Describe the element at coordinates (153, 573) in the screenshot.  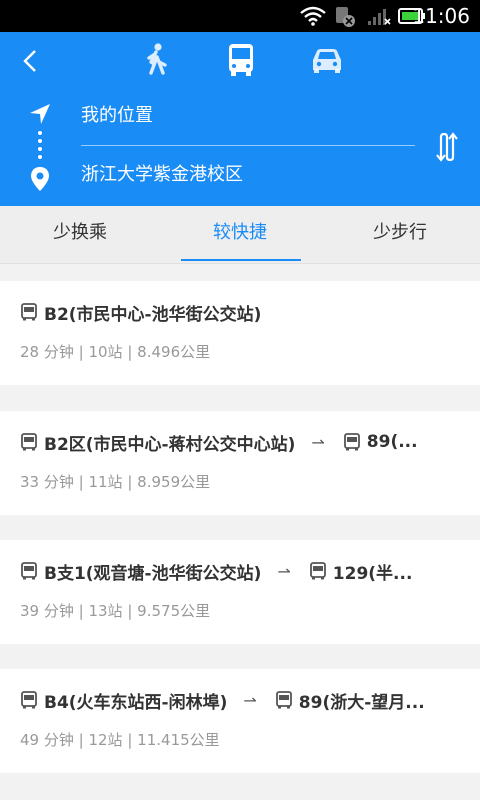
I see `route-line-name: B支1(观音塘-池华街公交站)` at that location.